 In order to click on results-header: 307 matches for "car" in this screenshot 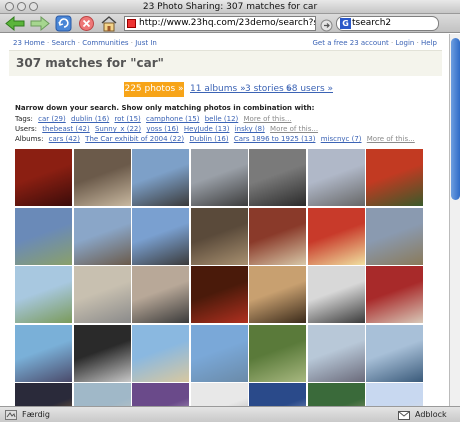, I will do `click(225, 63)`.